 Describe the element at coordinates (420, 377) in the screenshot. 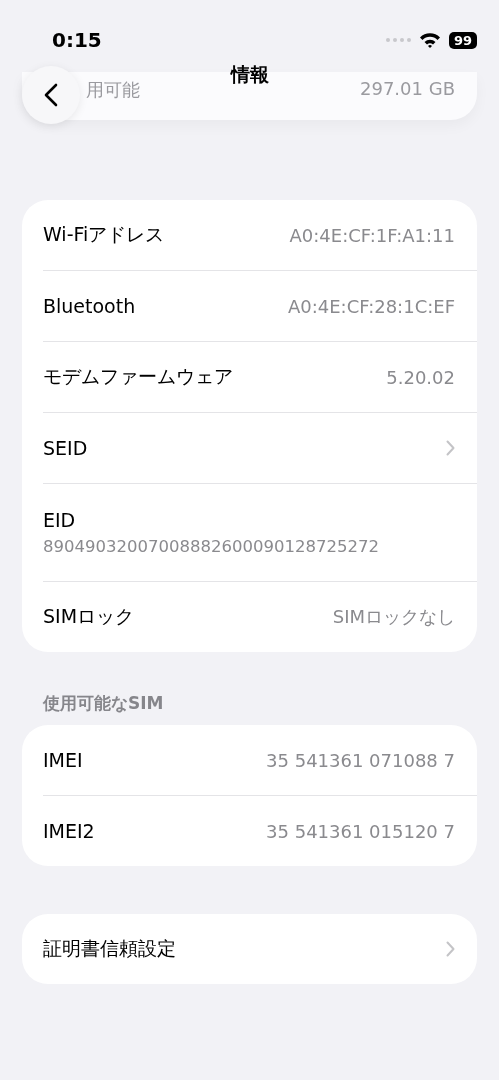

I see `row-value: 5.20.02` at that location.